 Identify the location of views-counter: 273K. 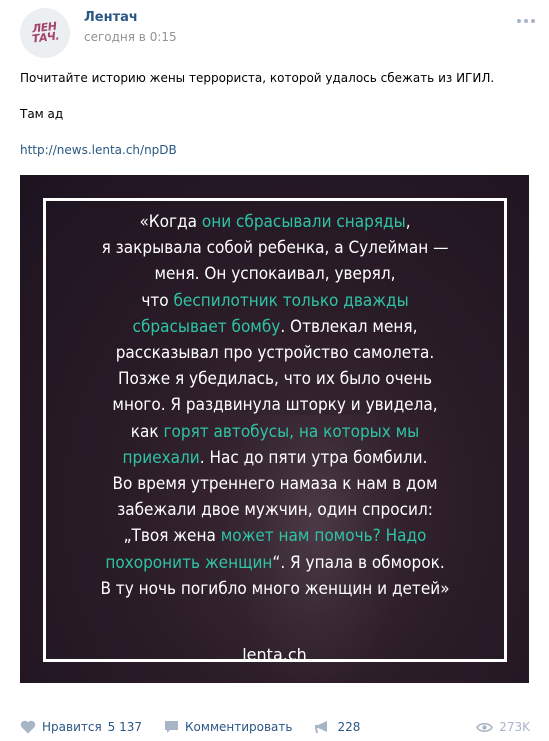
(503, 727).